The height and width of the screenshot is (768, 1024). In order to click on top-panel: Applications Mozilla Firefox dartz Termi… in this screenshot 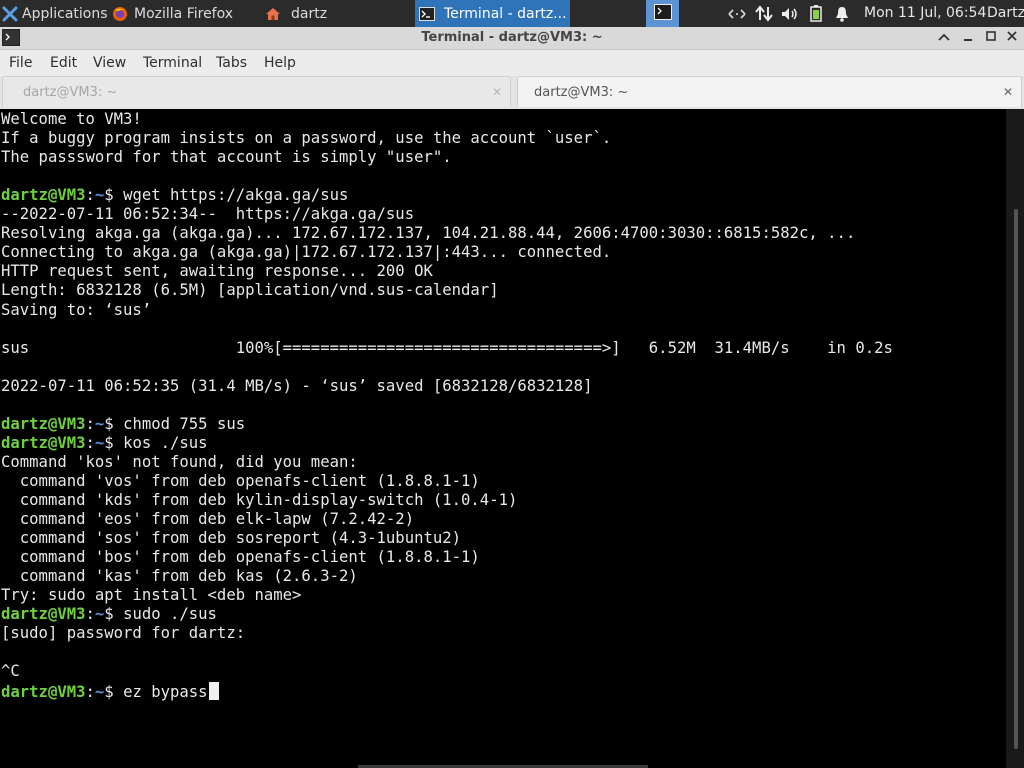, I will do `click(512, 13)`.